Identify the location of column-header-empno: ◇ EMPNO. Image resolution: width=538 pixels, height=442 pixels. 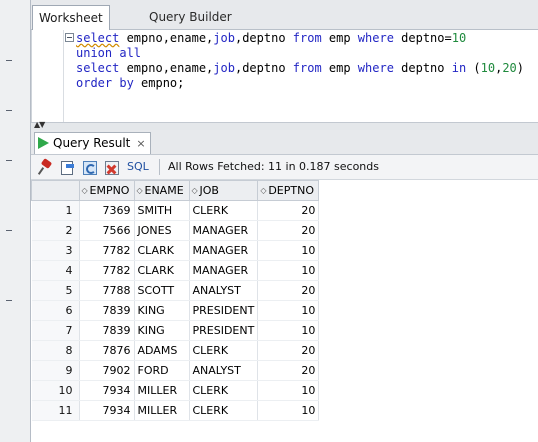
(106, 190).